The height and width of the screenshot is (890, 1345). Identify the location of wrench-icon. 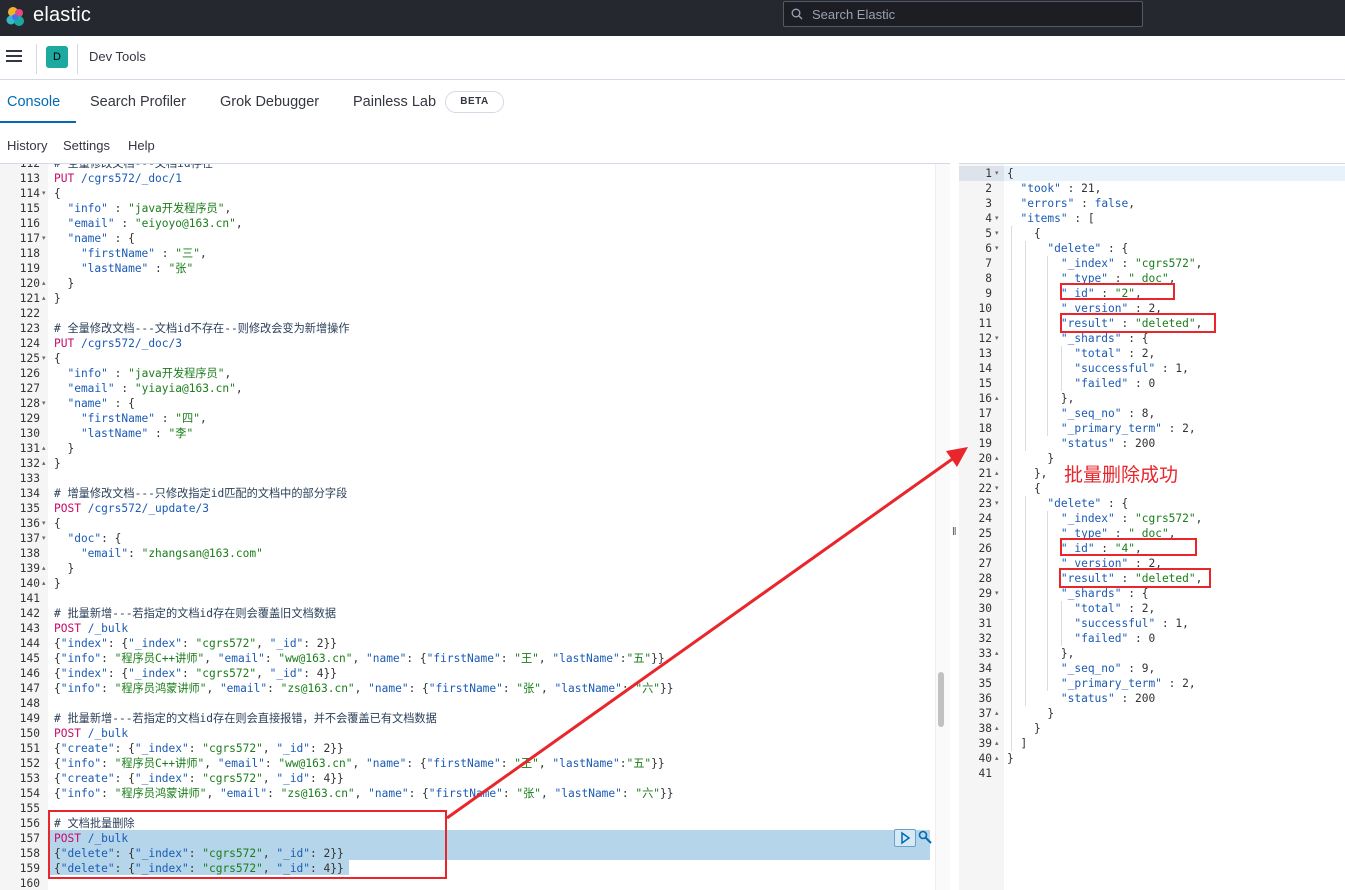
(925, 837).